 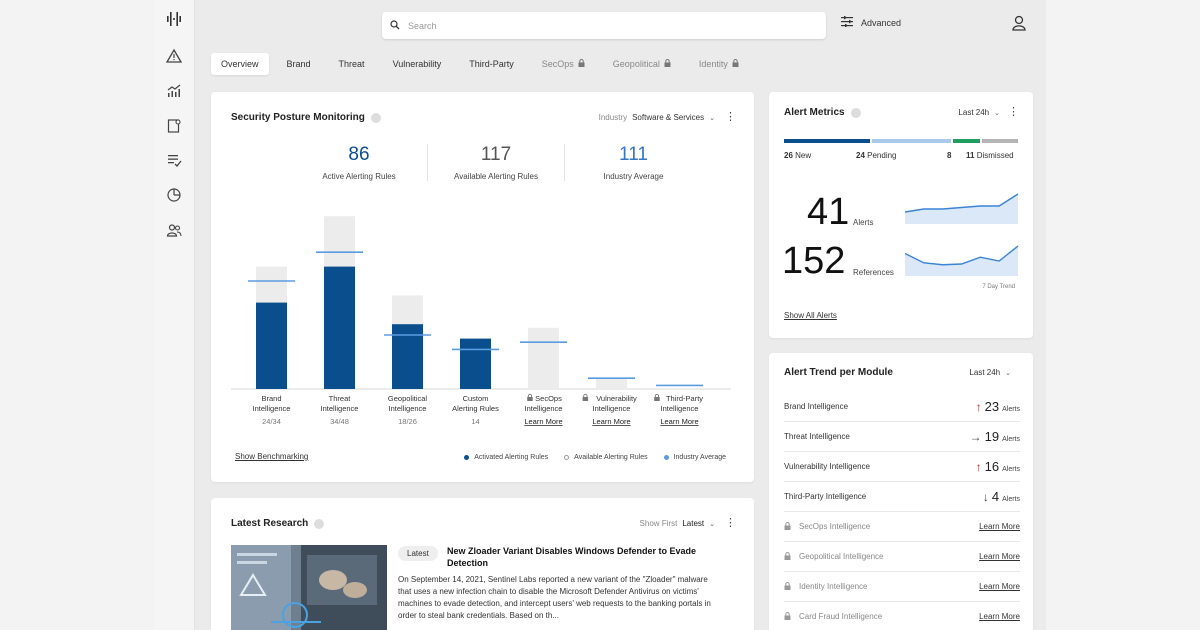 What do you see at coordinates (548, 398) in the screenshot?
I see `category-label: SecOps` at bounding box center [548, 398].